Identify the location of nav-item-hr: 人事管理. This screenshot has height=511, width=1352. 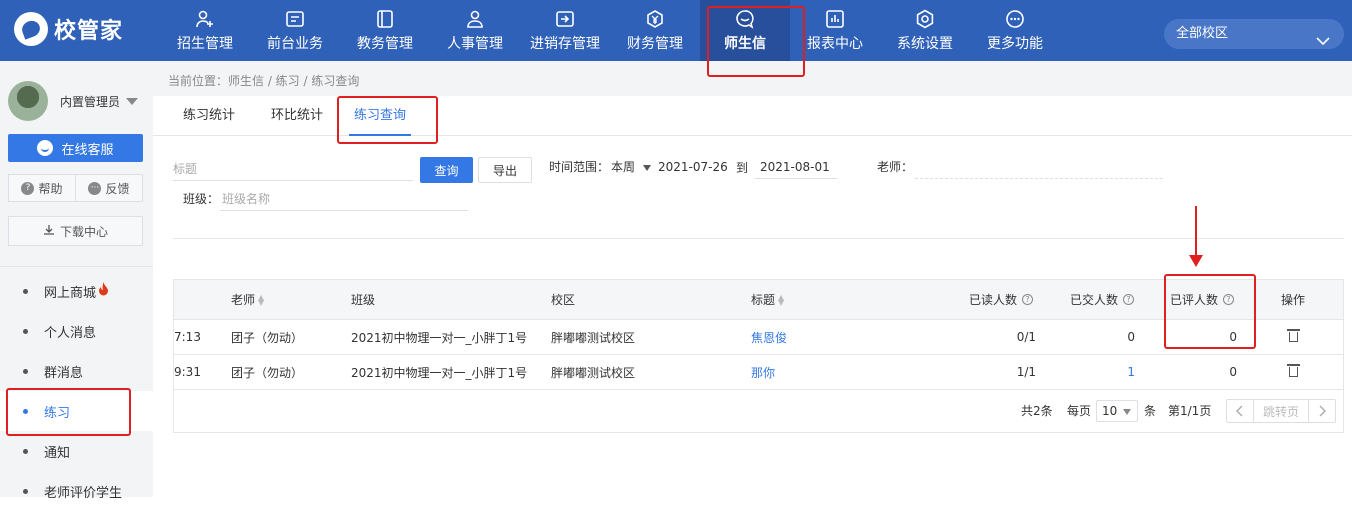
(475, 30).